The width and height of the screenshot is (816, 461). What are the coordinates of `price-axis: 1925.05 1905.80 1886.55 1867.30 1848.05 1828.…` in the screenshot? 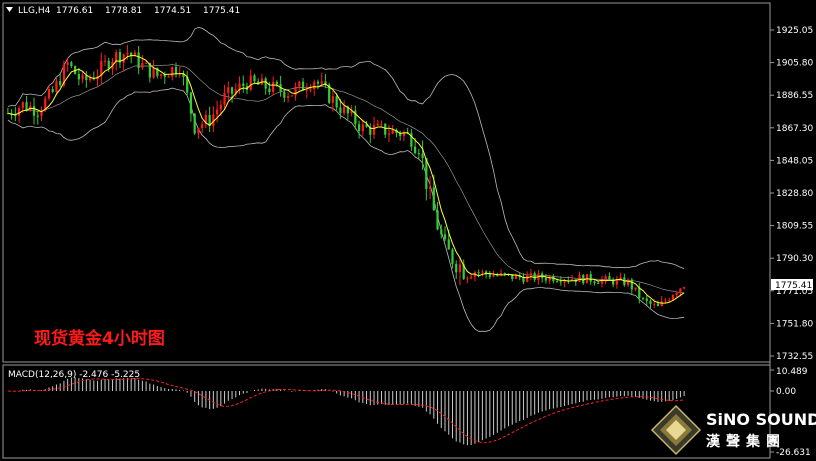 It's located at (791, 194).